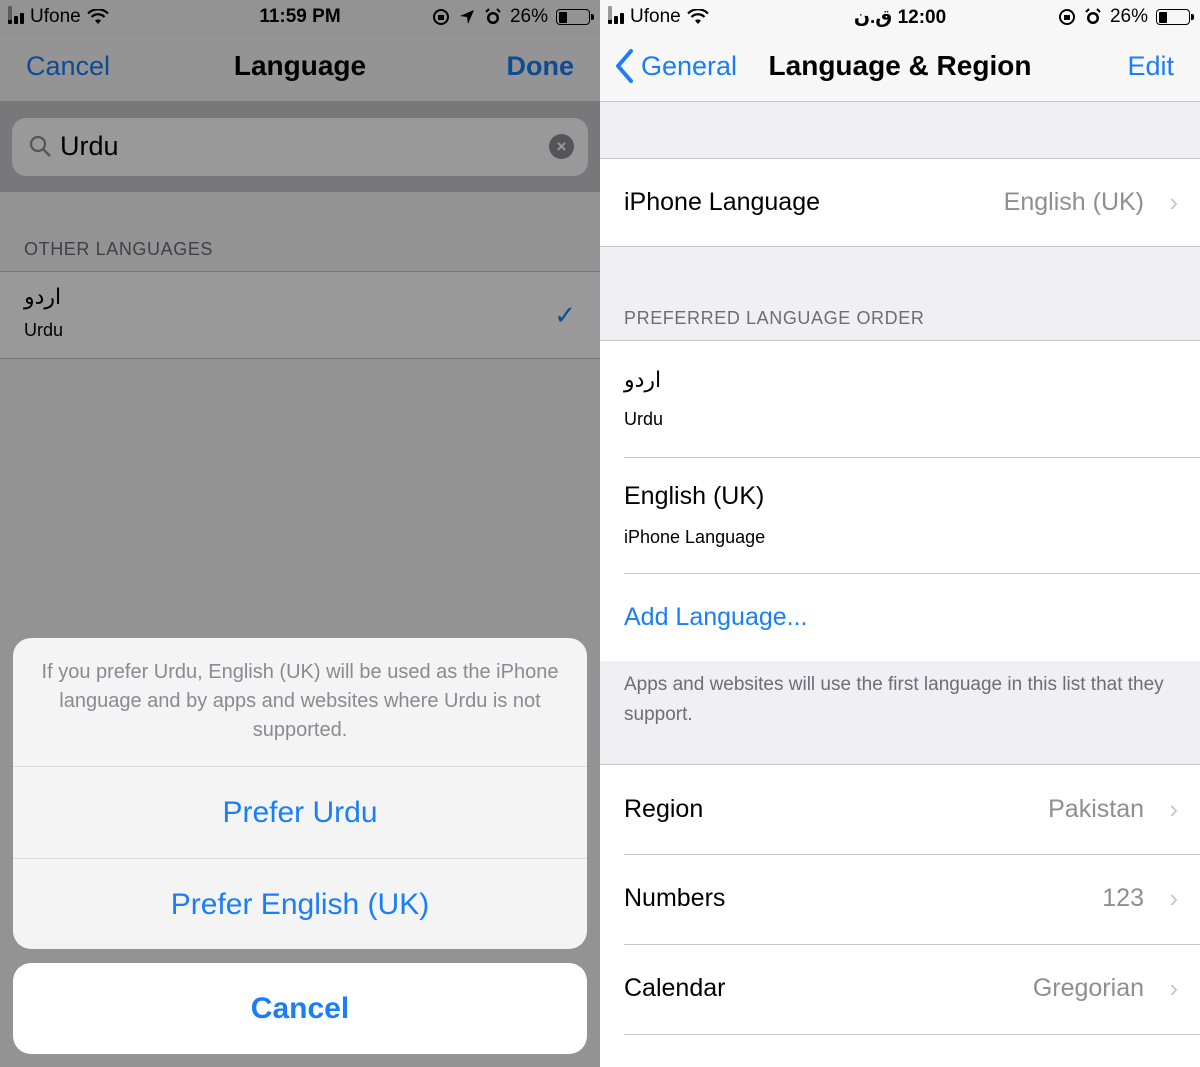  What do you see at coordinates (1162, 17) in the screenshot?
I see `battery-fill` at bounding box center [1162, 17].